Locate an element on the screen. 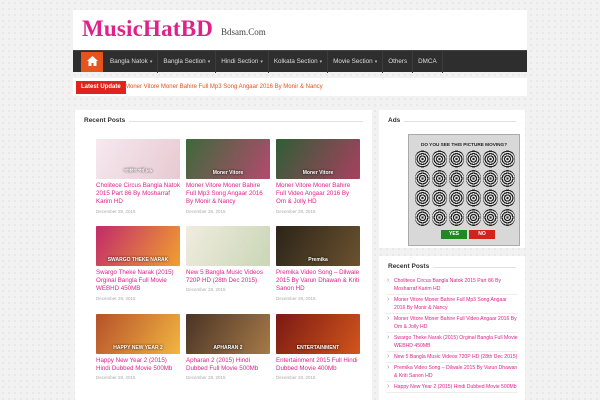 Image resolution: width=600 pixels, height=400 pixels. nav-item-label: Others is located at coordinates (398, 61).